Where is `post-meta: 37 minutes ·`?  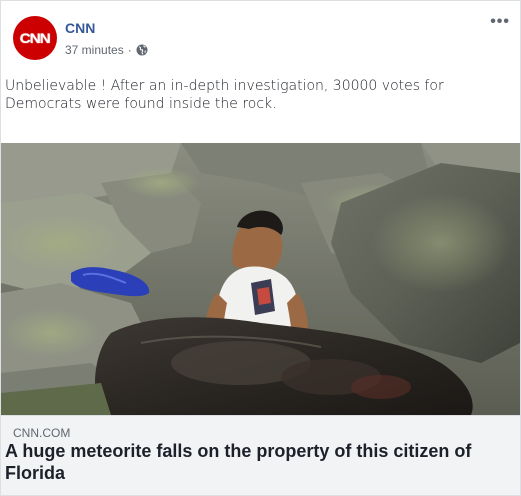
post-meta: 37 minutes · is located at coordinates (106, 50).